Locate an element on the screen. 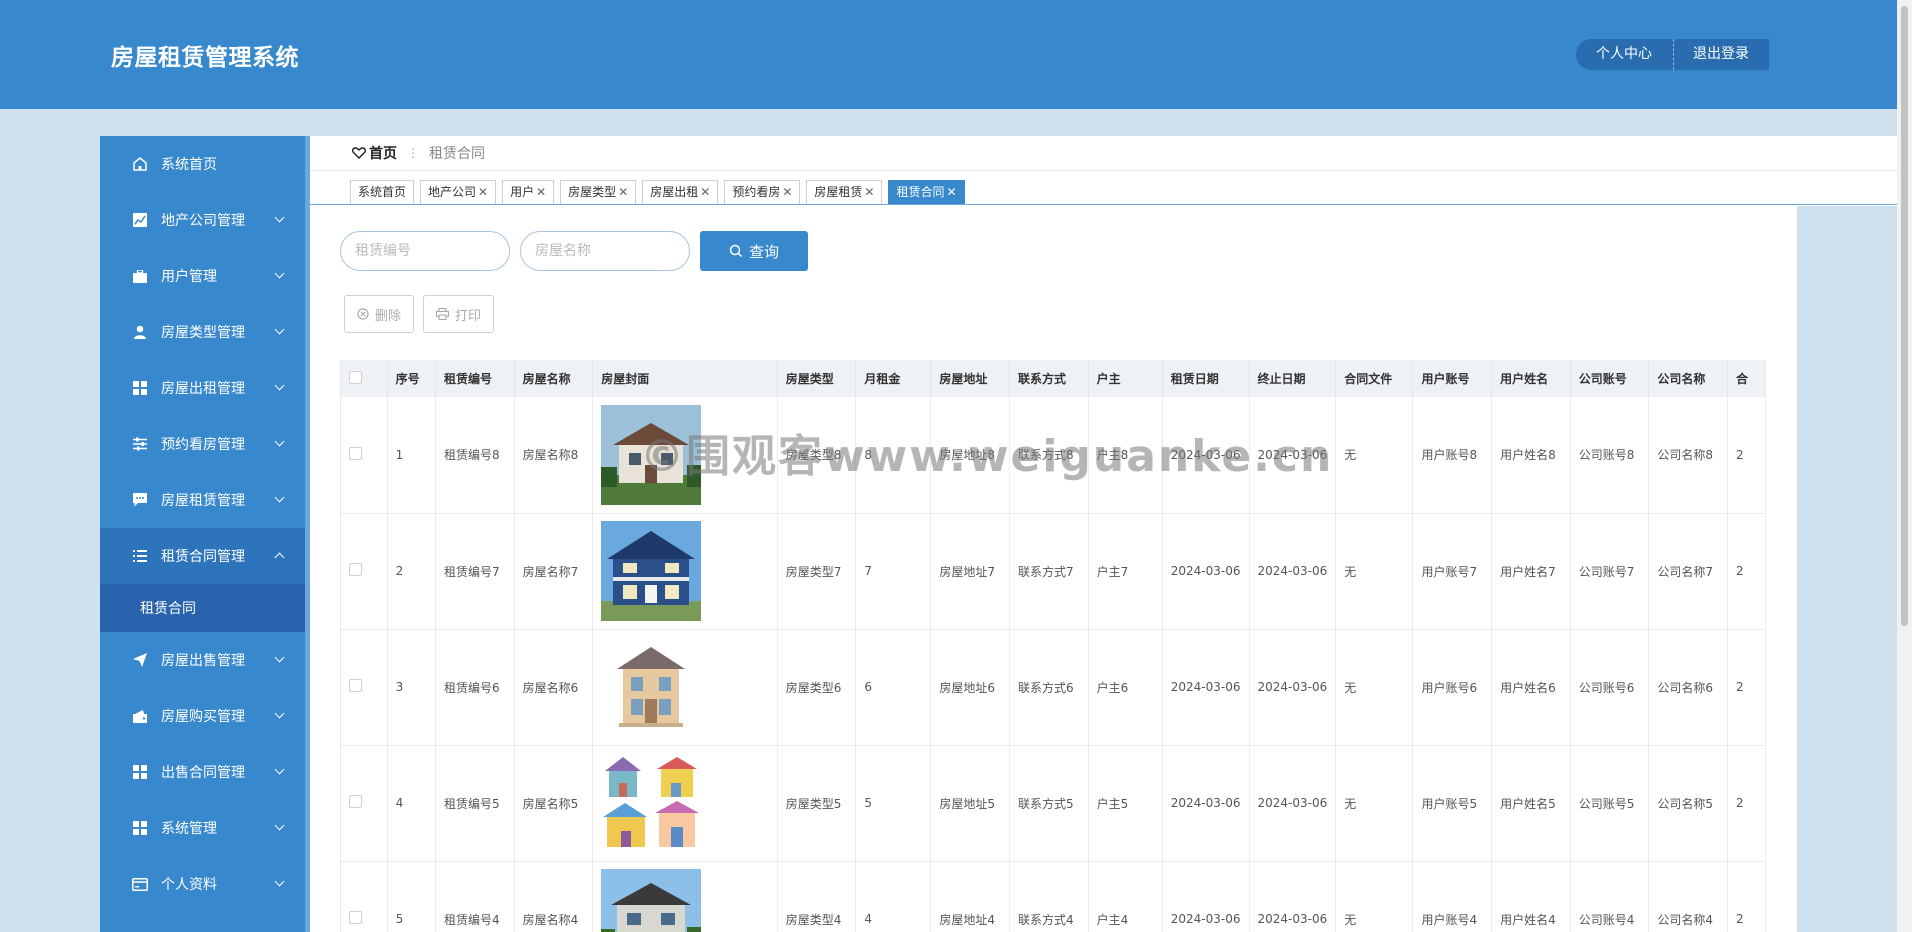 Image resolution: width=1912 pixels, height=932 pixels. send-icon is located at coordinates (140, 660).